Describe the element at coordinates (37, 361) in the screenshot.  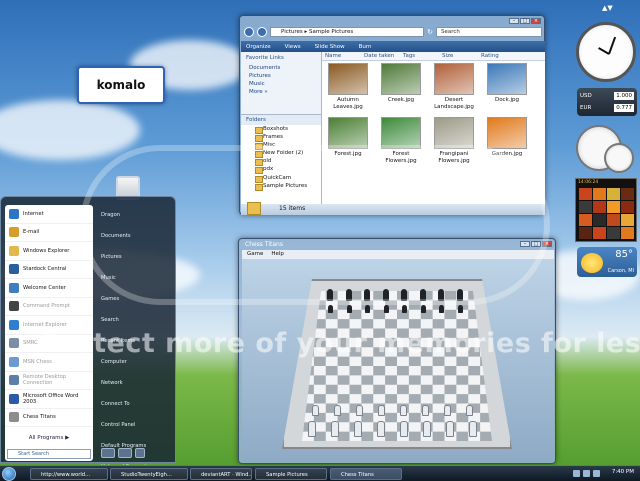
I see `start-menu-item-label: MSN Chess` at that location.